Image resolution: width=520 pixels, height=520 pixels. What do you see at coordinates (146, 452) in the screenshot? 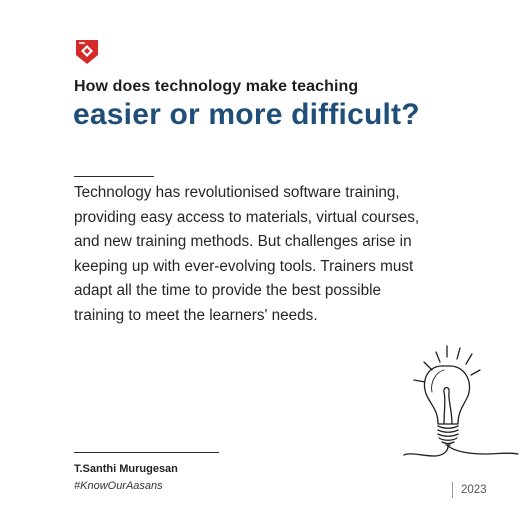
I see `bottom-divider` at bounding box center [146, 452].